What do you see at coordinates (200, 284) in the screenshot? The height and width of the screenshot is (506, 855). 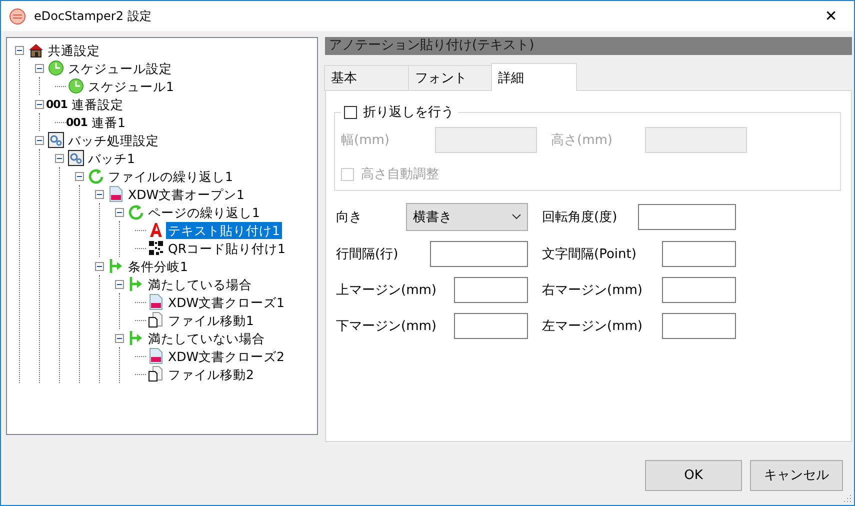 I see `tree-item: 満たしている場合` at bounding box center [200, 284].